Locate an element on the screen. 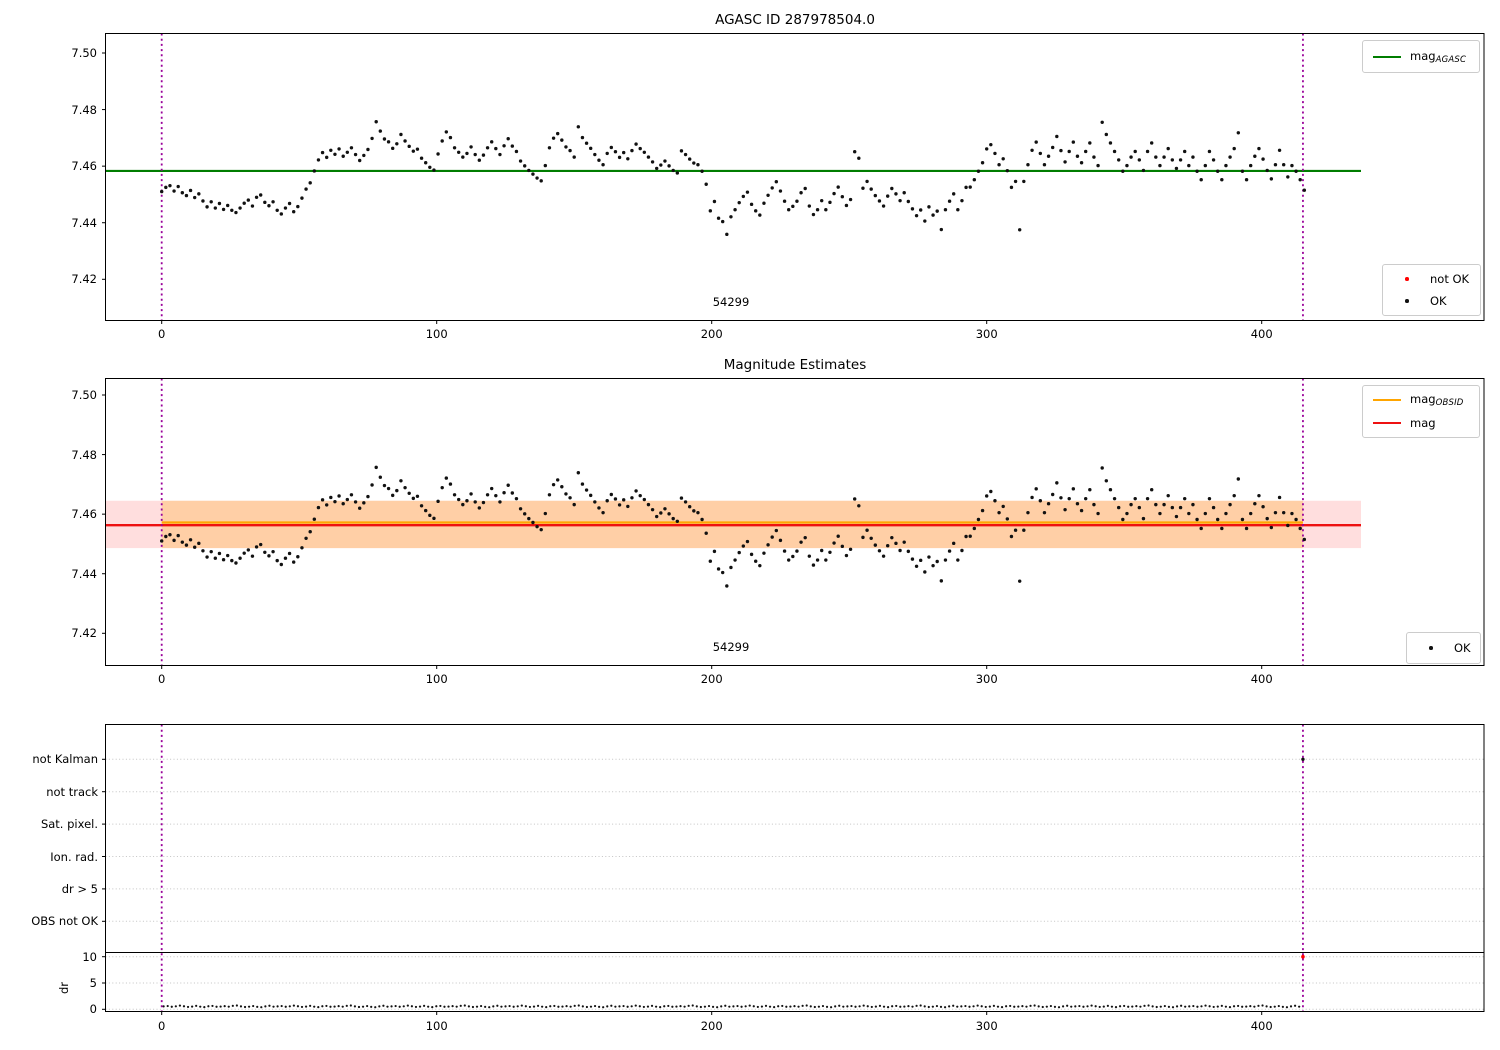 The image size is (1500, 1050). panel2-legend-lines: magOBSID mag is located at coordinates (1421, 411).